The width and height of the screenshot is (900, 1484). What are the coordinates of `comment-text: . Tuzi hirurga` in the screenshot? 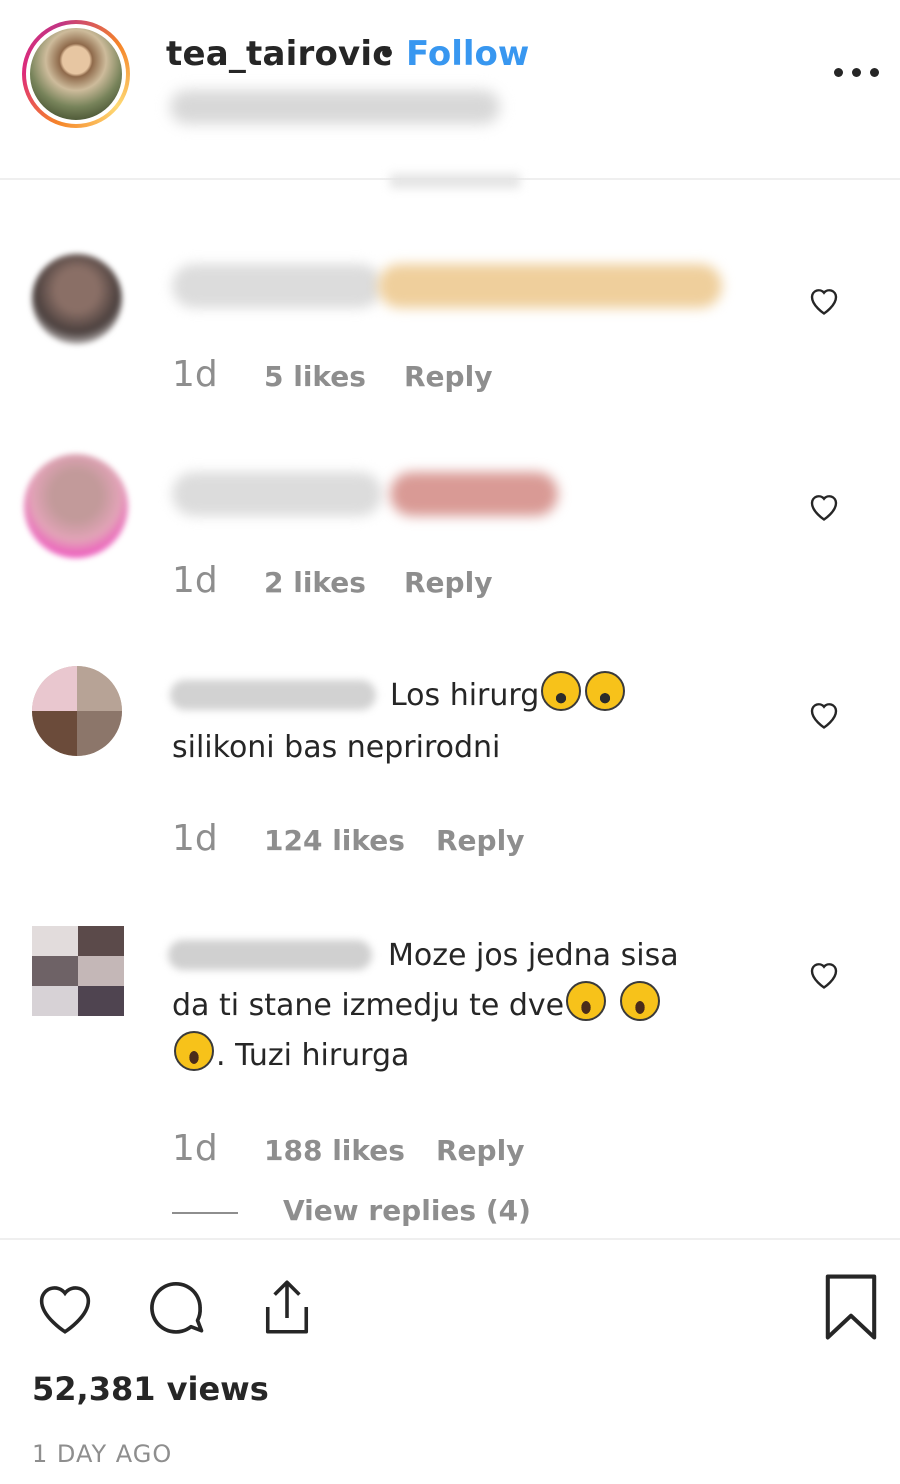 It's located at (313, 1055).